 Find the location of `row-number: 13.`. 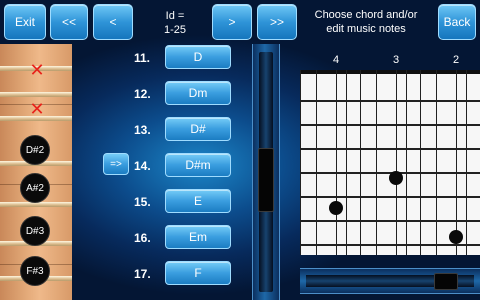

row-number: 13. is located at coordinates (142, 130).